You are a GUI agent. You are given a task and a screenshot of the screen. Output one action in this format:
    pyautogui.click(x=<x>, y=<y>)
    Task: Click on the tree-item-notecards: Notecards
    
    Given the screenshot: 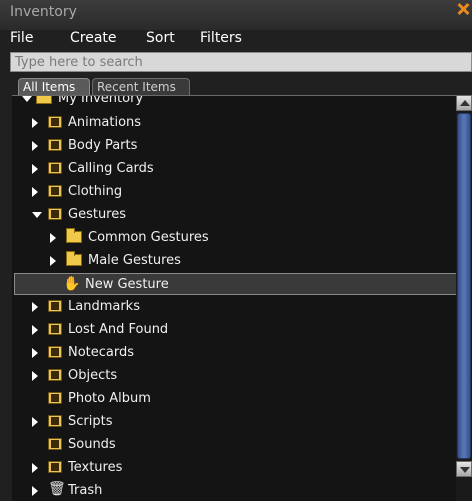 What is the action you would take?
    pyautogui.click(x=232, y=353)
    